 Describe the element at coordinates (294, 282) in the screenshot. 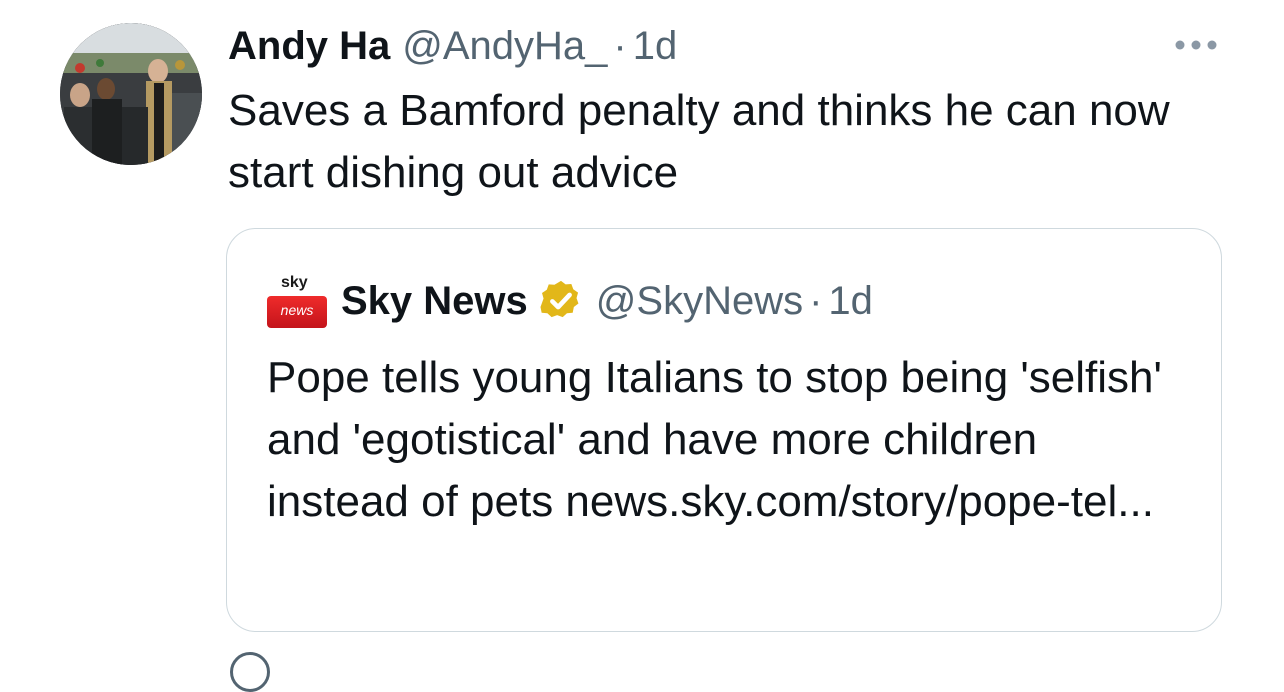

I see `sky-logo-text: sky` at that location.